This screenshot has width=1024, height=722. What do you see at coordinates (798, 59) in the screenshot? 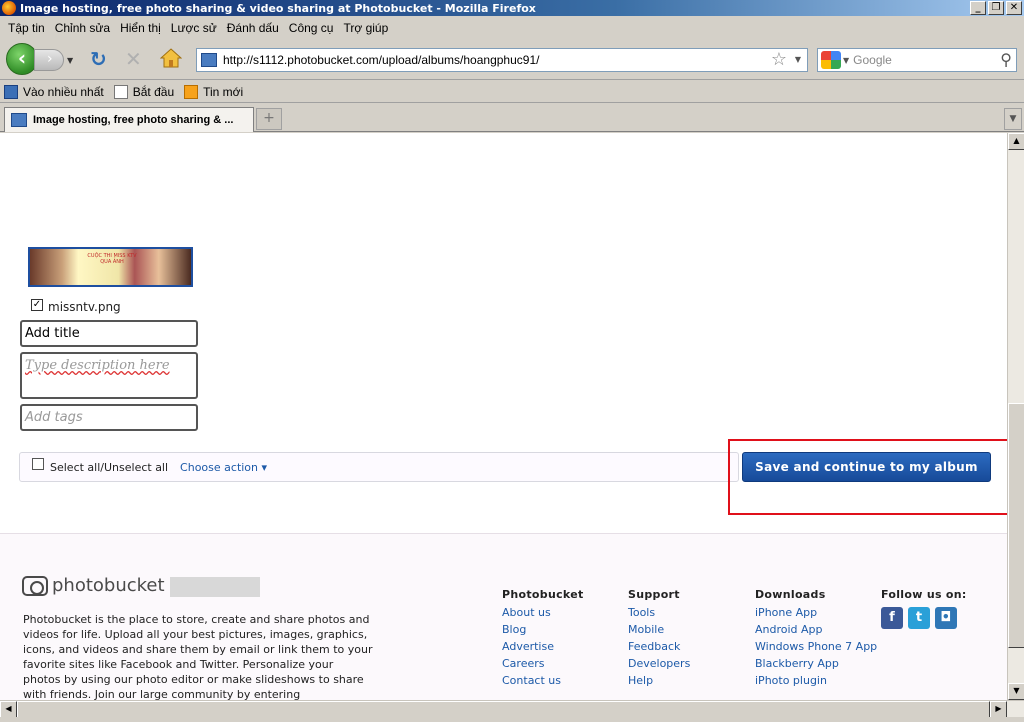
I see `url-dropdown-icon: ▼` at bounding box center [798, 59].